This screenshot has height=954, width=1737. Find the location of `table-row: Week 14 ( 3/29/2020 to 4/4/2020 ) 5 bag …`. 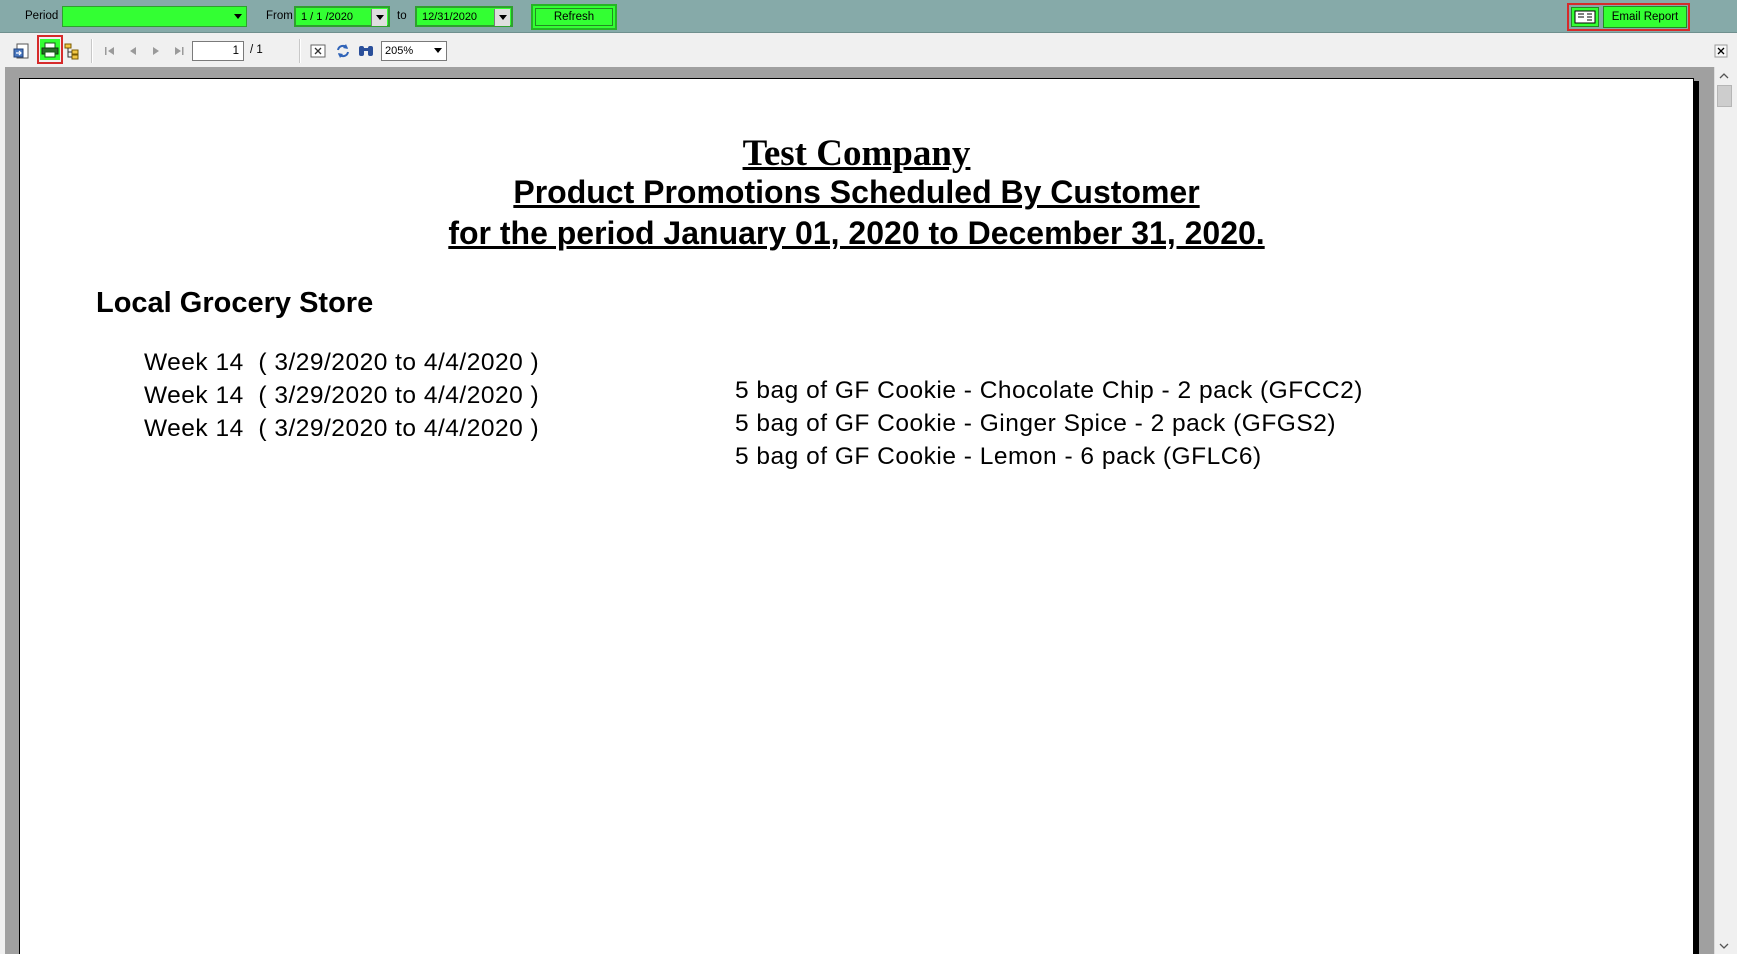

table-row: Week 14 ( 3/29/2020 to 4/4/2020 ) 5 bag … is located at coordinates (640, 443).